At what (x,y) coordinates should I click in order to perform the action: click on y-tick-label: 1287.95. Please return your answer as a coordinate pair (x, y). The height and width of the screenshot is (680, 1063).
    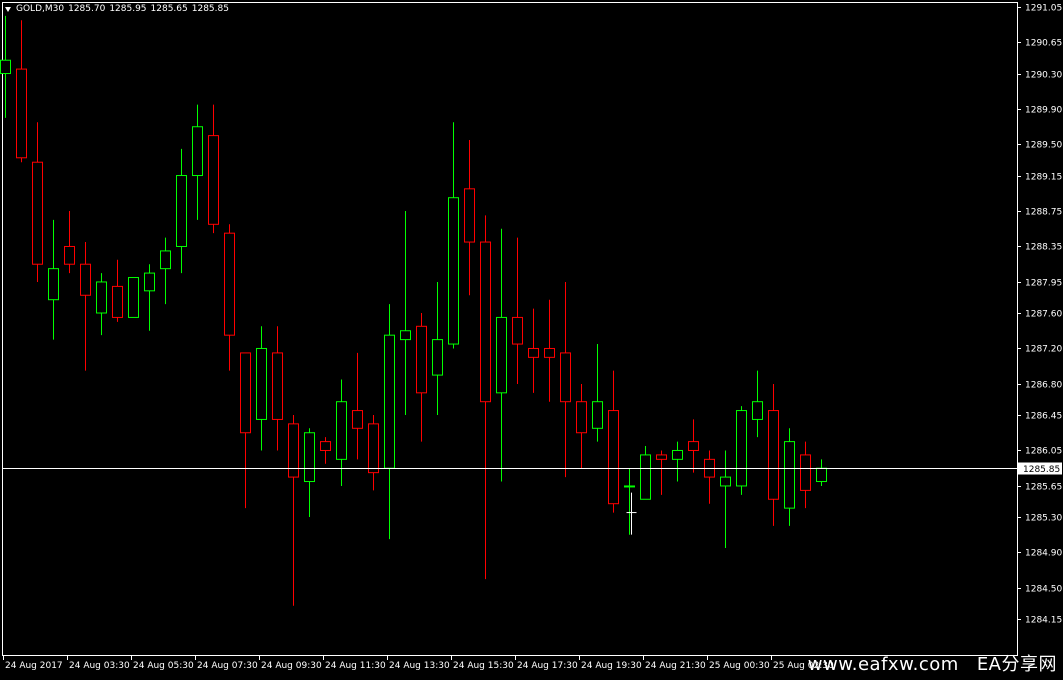
    Looking at the image, I should click on (1043, 284).